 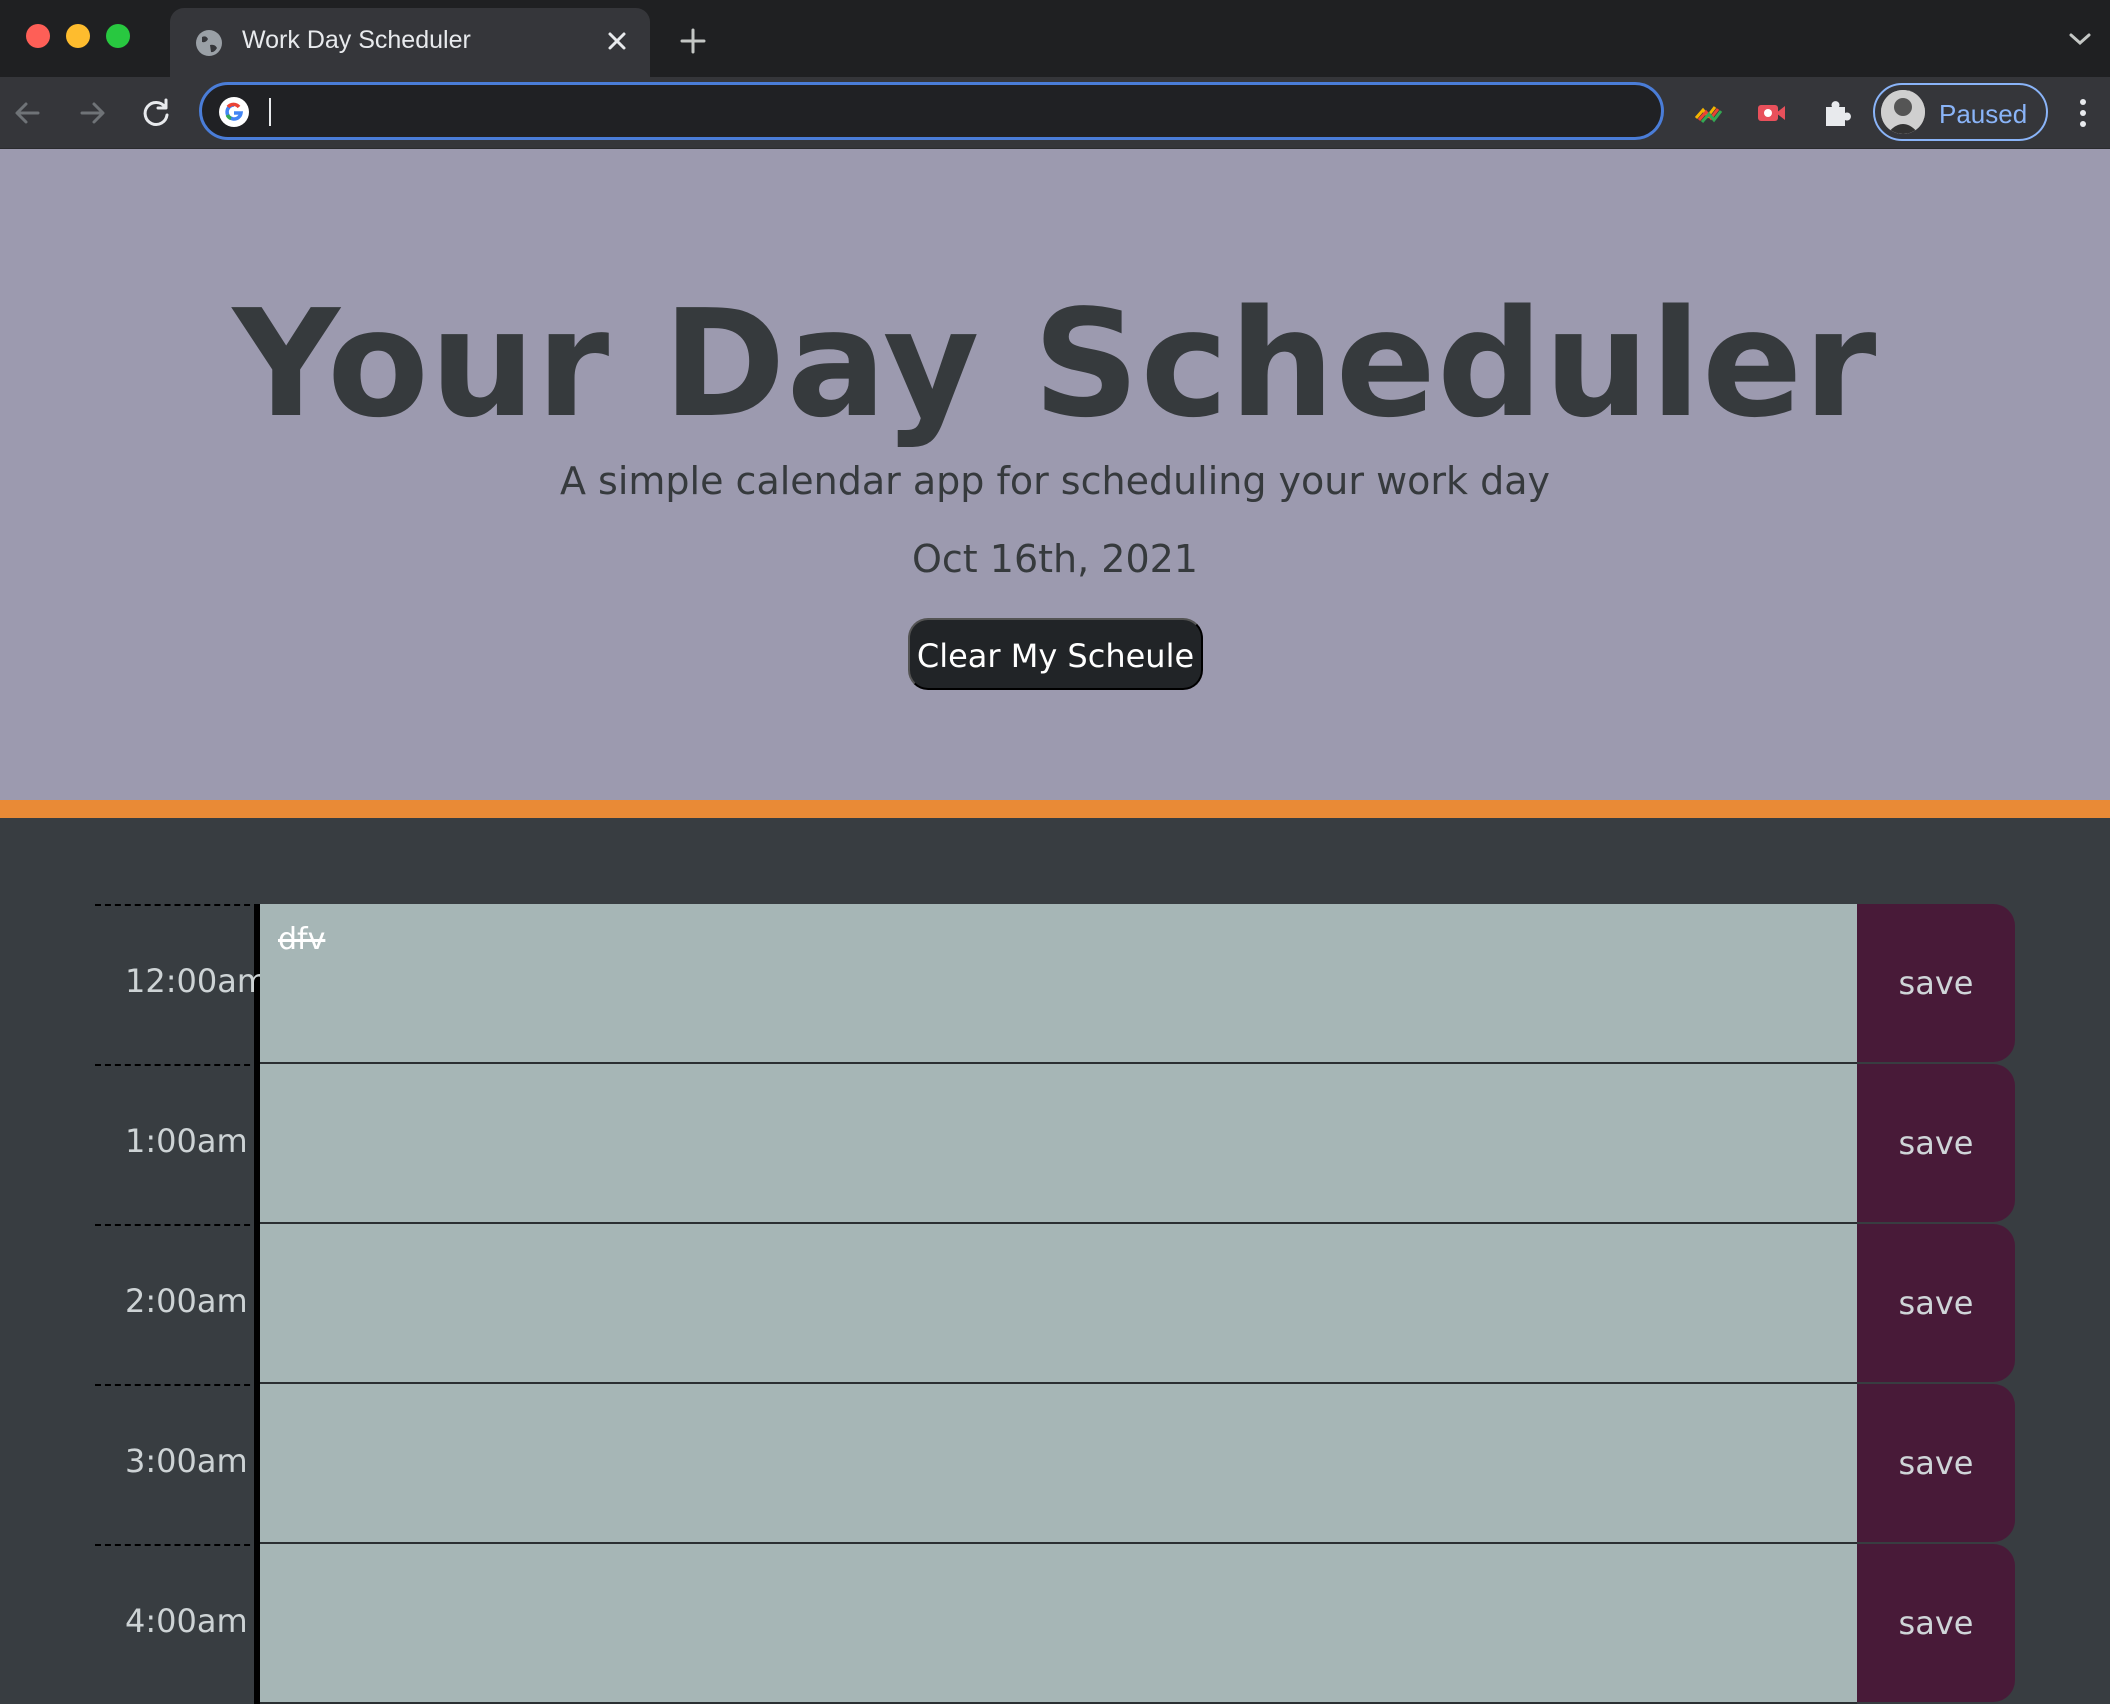 What do you see at coordinates (118, 36) in the screenshot?
I see `maximize-window-button` at bounding box center [118, 36].